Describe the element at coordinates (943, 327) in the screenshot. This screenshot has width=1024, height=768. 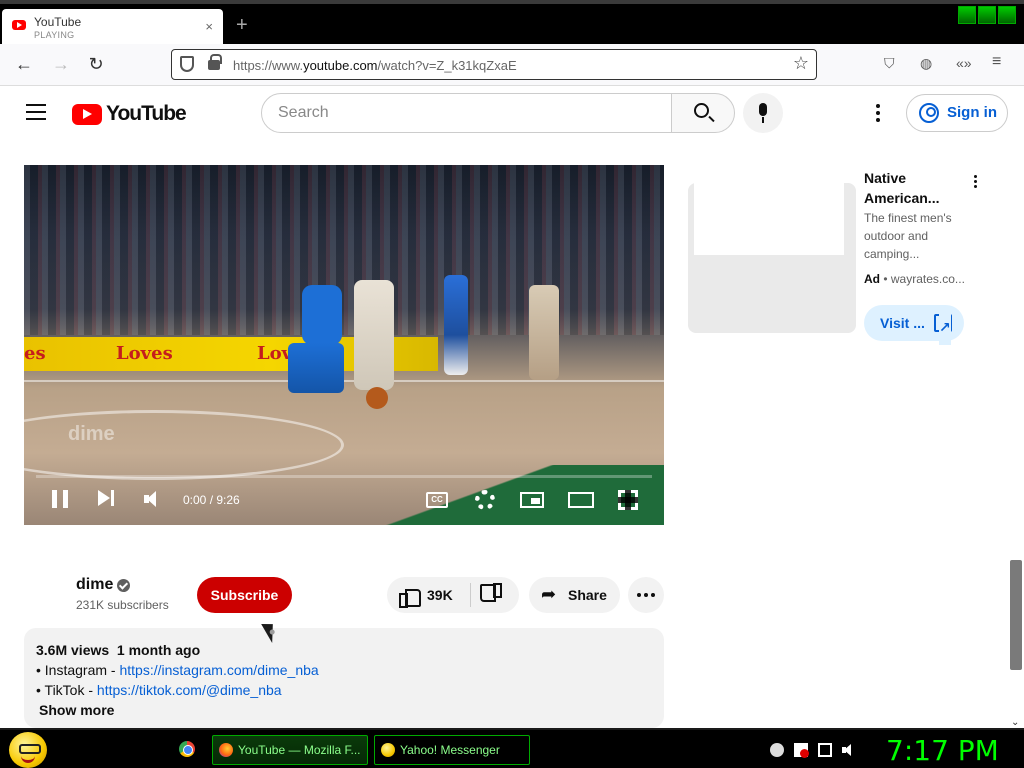
I see `external-link-icon` at that location.